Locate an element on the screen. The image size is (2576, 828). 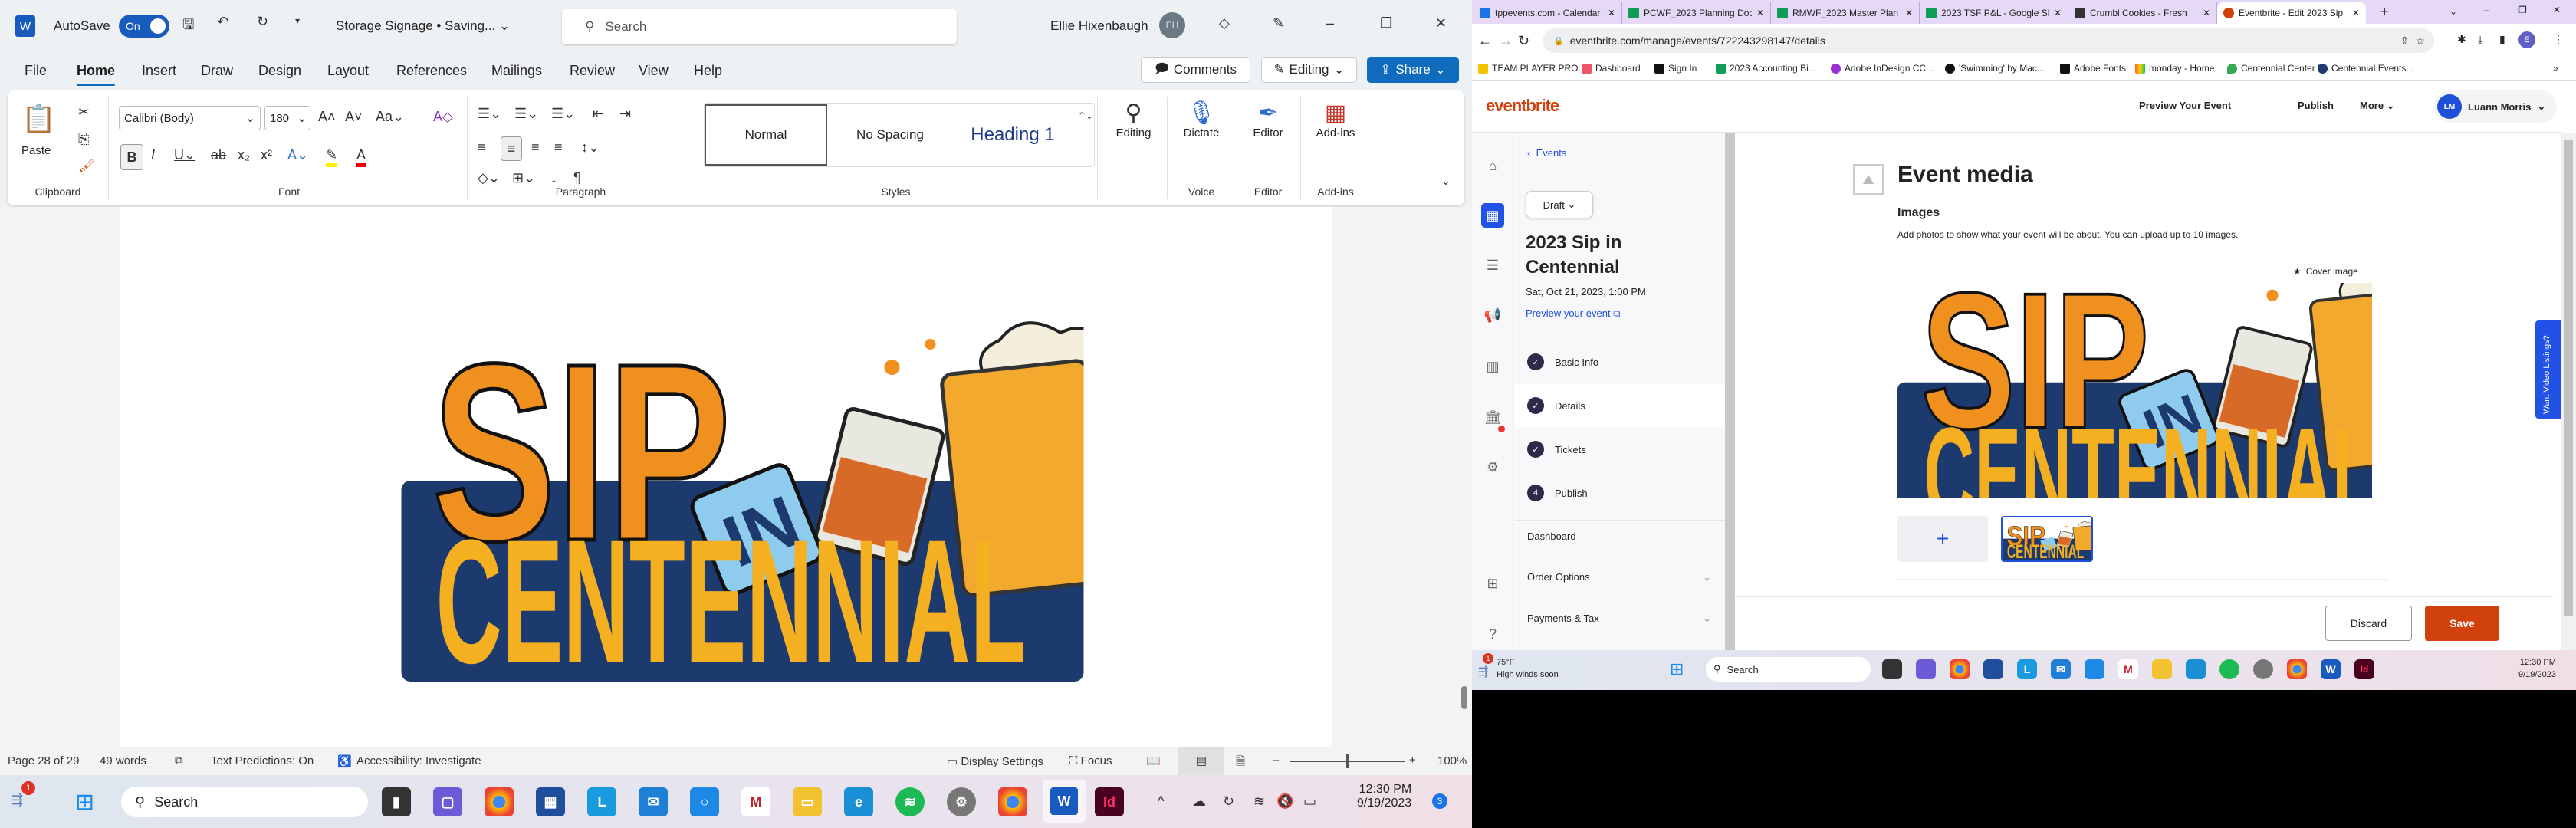
bullets-icon: ☰⌄ is located at coordinates (490, 114).